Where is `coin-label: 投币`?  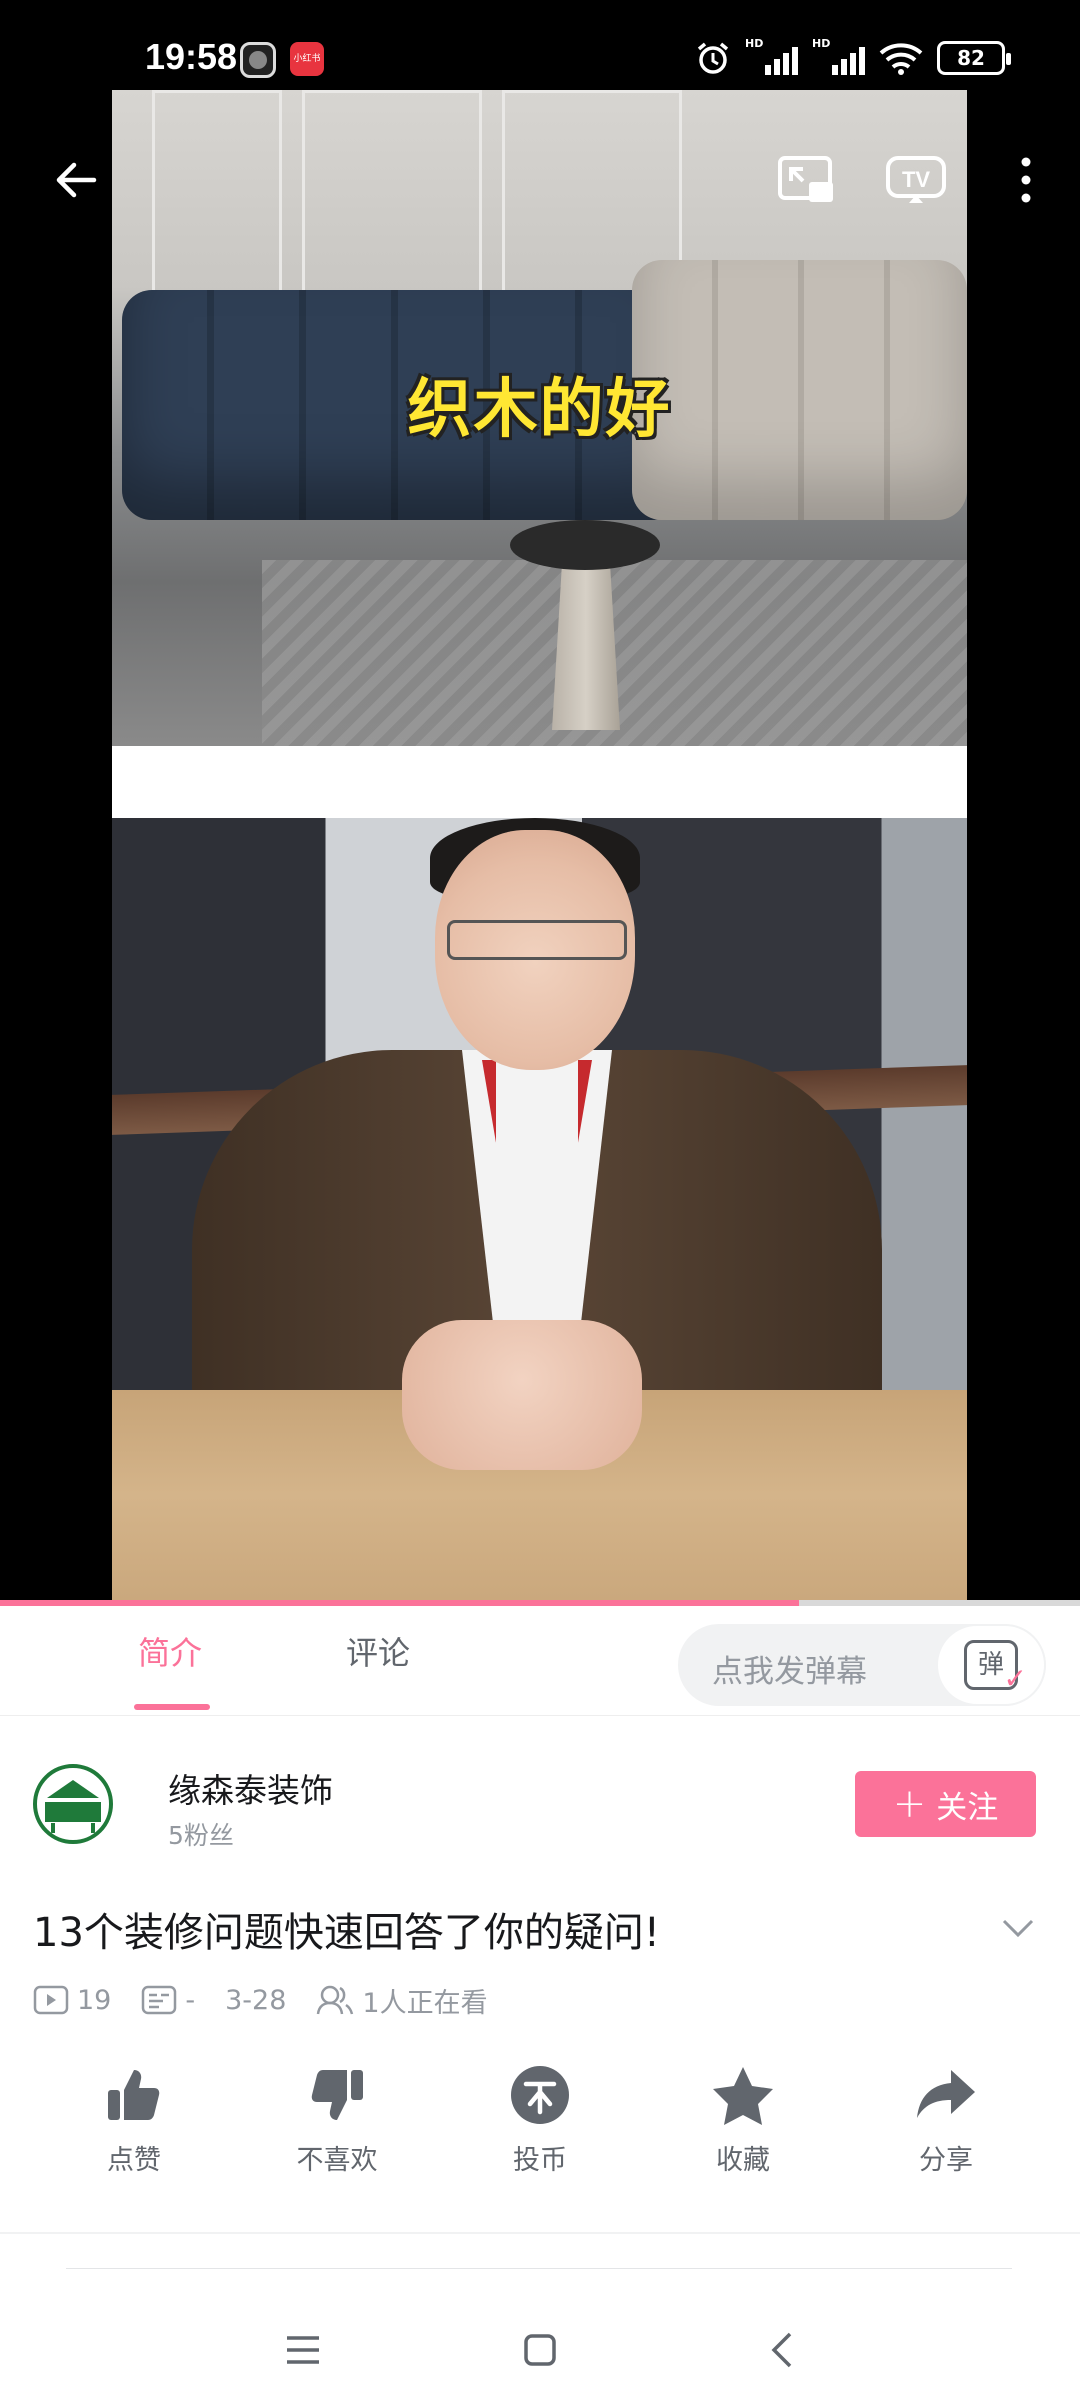 coin-label: 投币 is located at coordinates (540, 2160).